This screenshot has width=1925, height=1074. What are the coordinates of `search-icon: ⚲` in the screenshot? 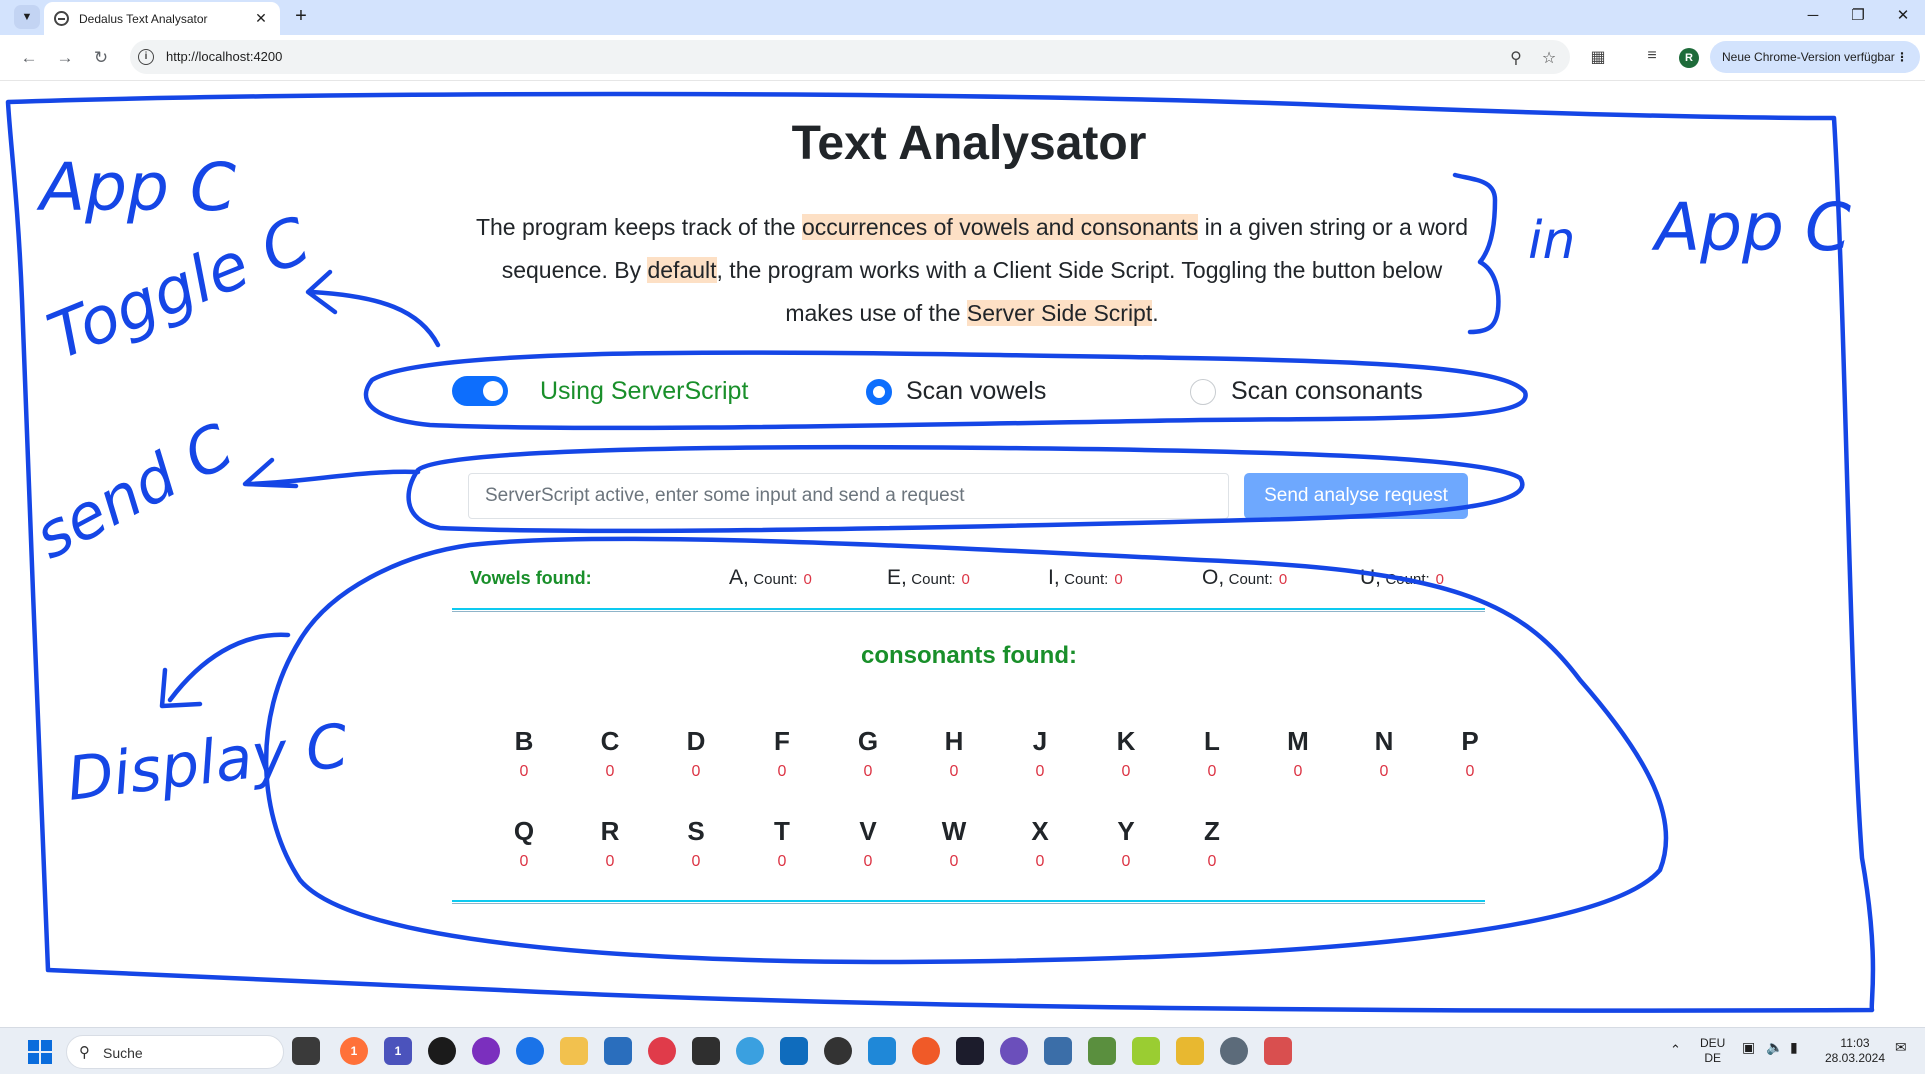 It's located at (84, 1052).